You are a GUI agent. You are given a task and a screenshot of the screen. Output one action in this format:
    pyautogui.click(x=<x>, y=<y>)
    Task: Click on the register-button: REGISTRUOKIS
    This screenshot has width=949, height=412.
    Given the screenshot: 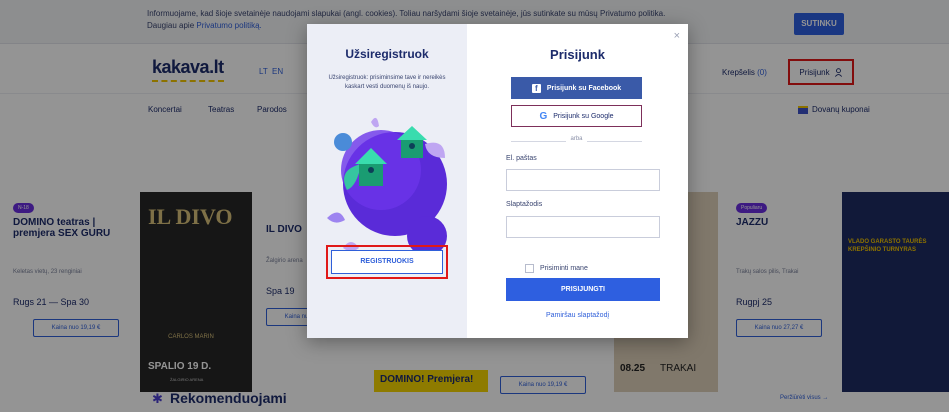 What is the action you would take?
    pyautogui.click(x=387, y=262)
    